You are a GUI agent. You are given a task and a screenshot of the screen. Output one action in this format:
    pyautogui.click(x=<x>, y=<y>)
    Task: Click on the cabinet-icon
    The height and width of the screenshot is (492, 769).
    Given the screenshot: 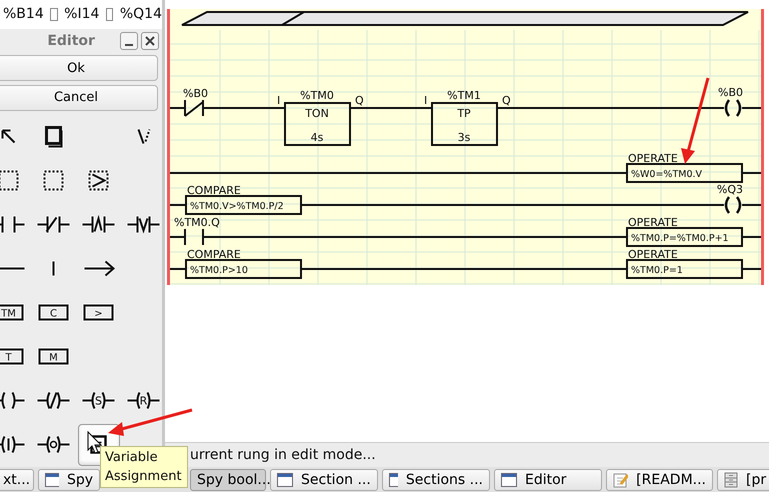 What is the action you would take?
    pyautogui.click(x=731, y=480)
    